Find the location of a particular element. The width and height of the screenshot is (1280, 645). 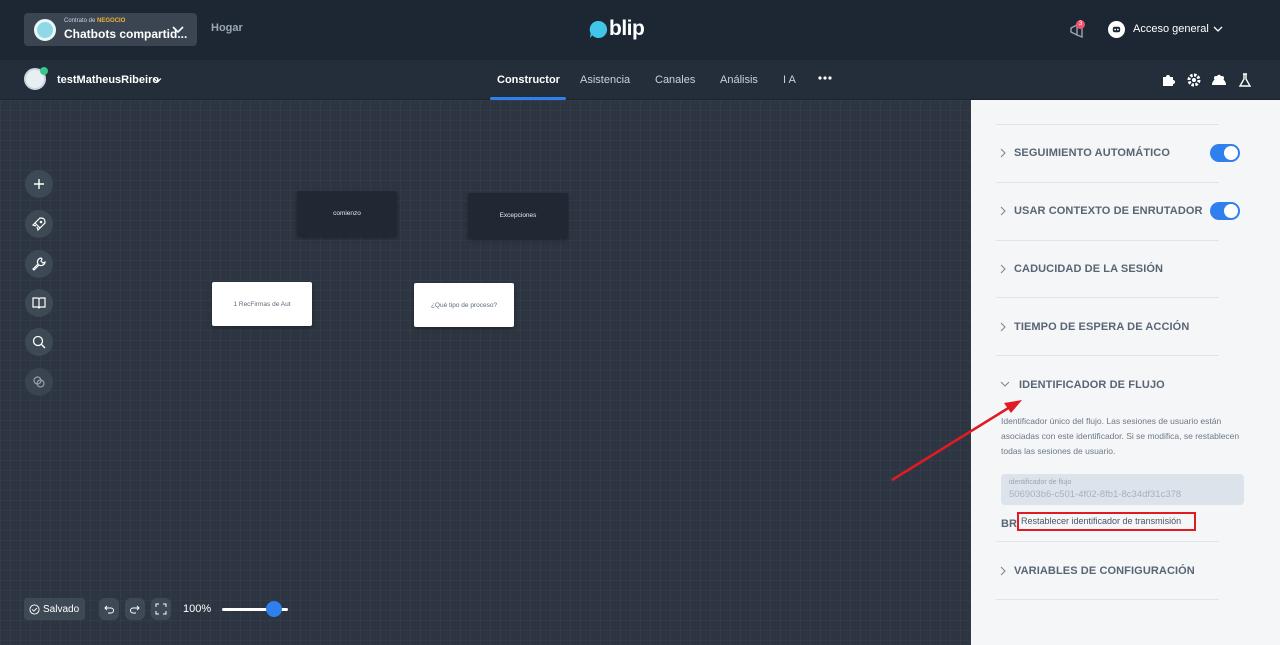

flow-block: 1 RecFirmas de Aut is located at coordinates (262, 304).